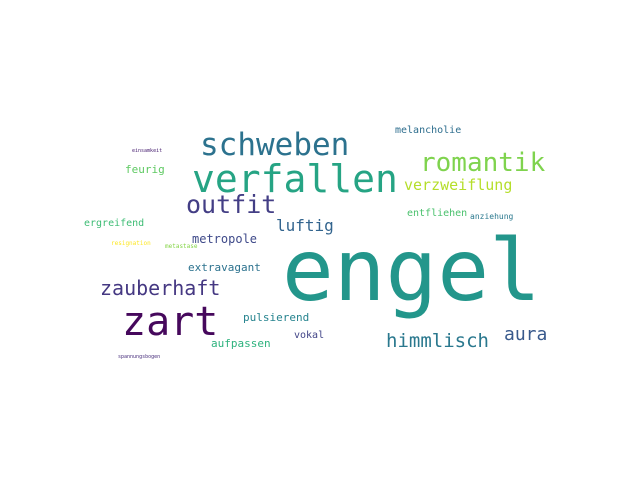 The height and width of the screenshot is (480, 640). What do you see at coordinates (181, 246) in the screenshot?
I see `word-metastase: metastase` at bounding box center [181, 246].